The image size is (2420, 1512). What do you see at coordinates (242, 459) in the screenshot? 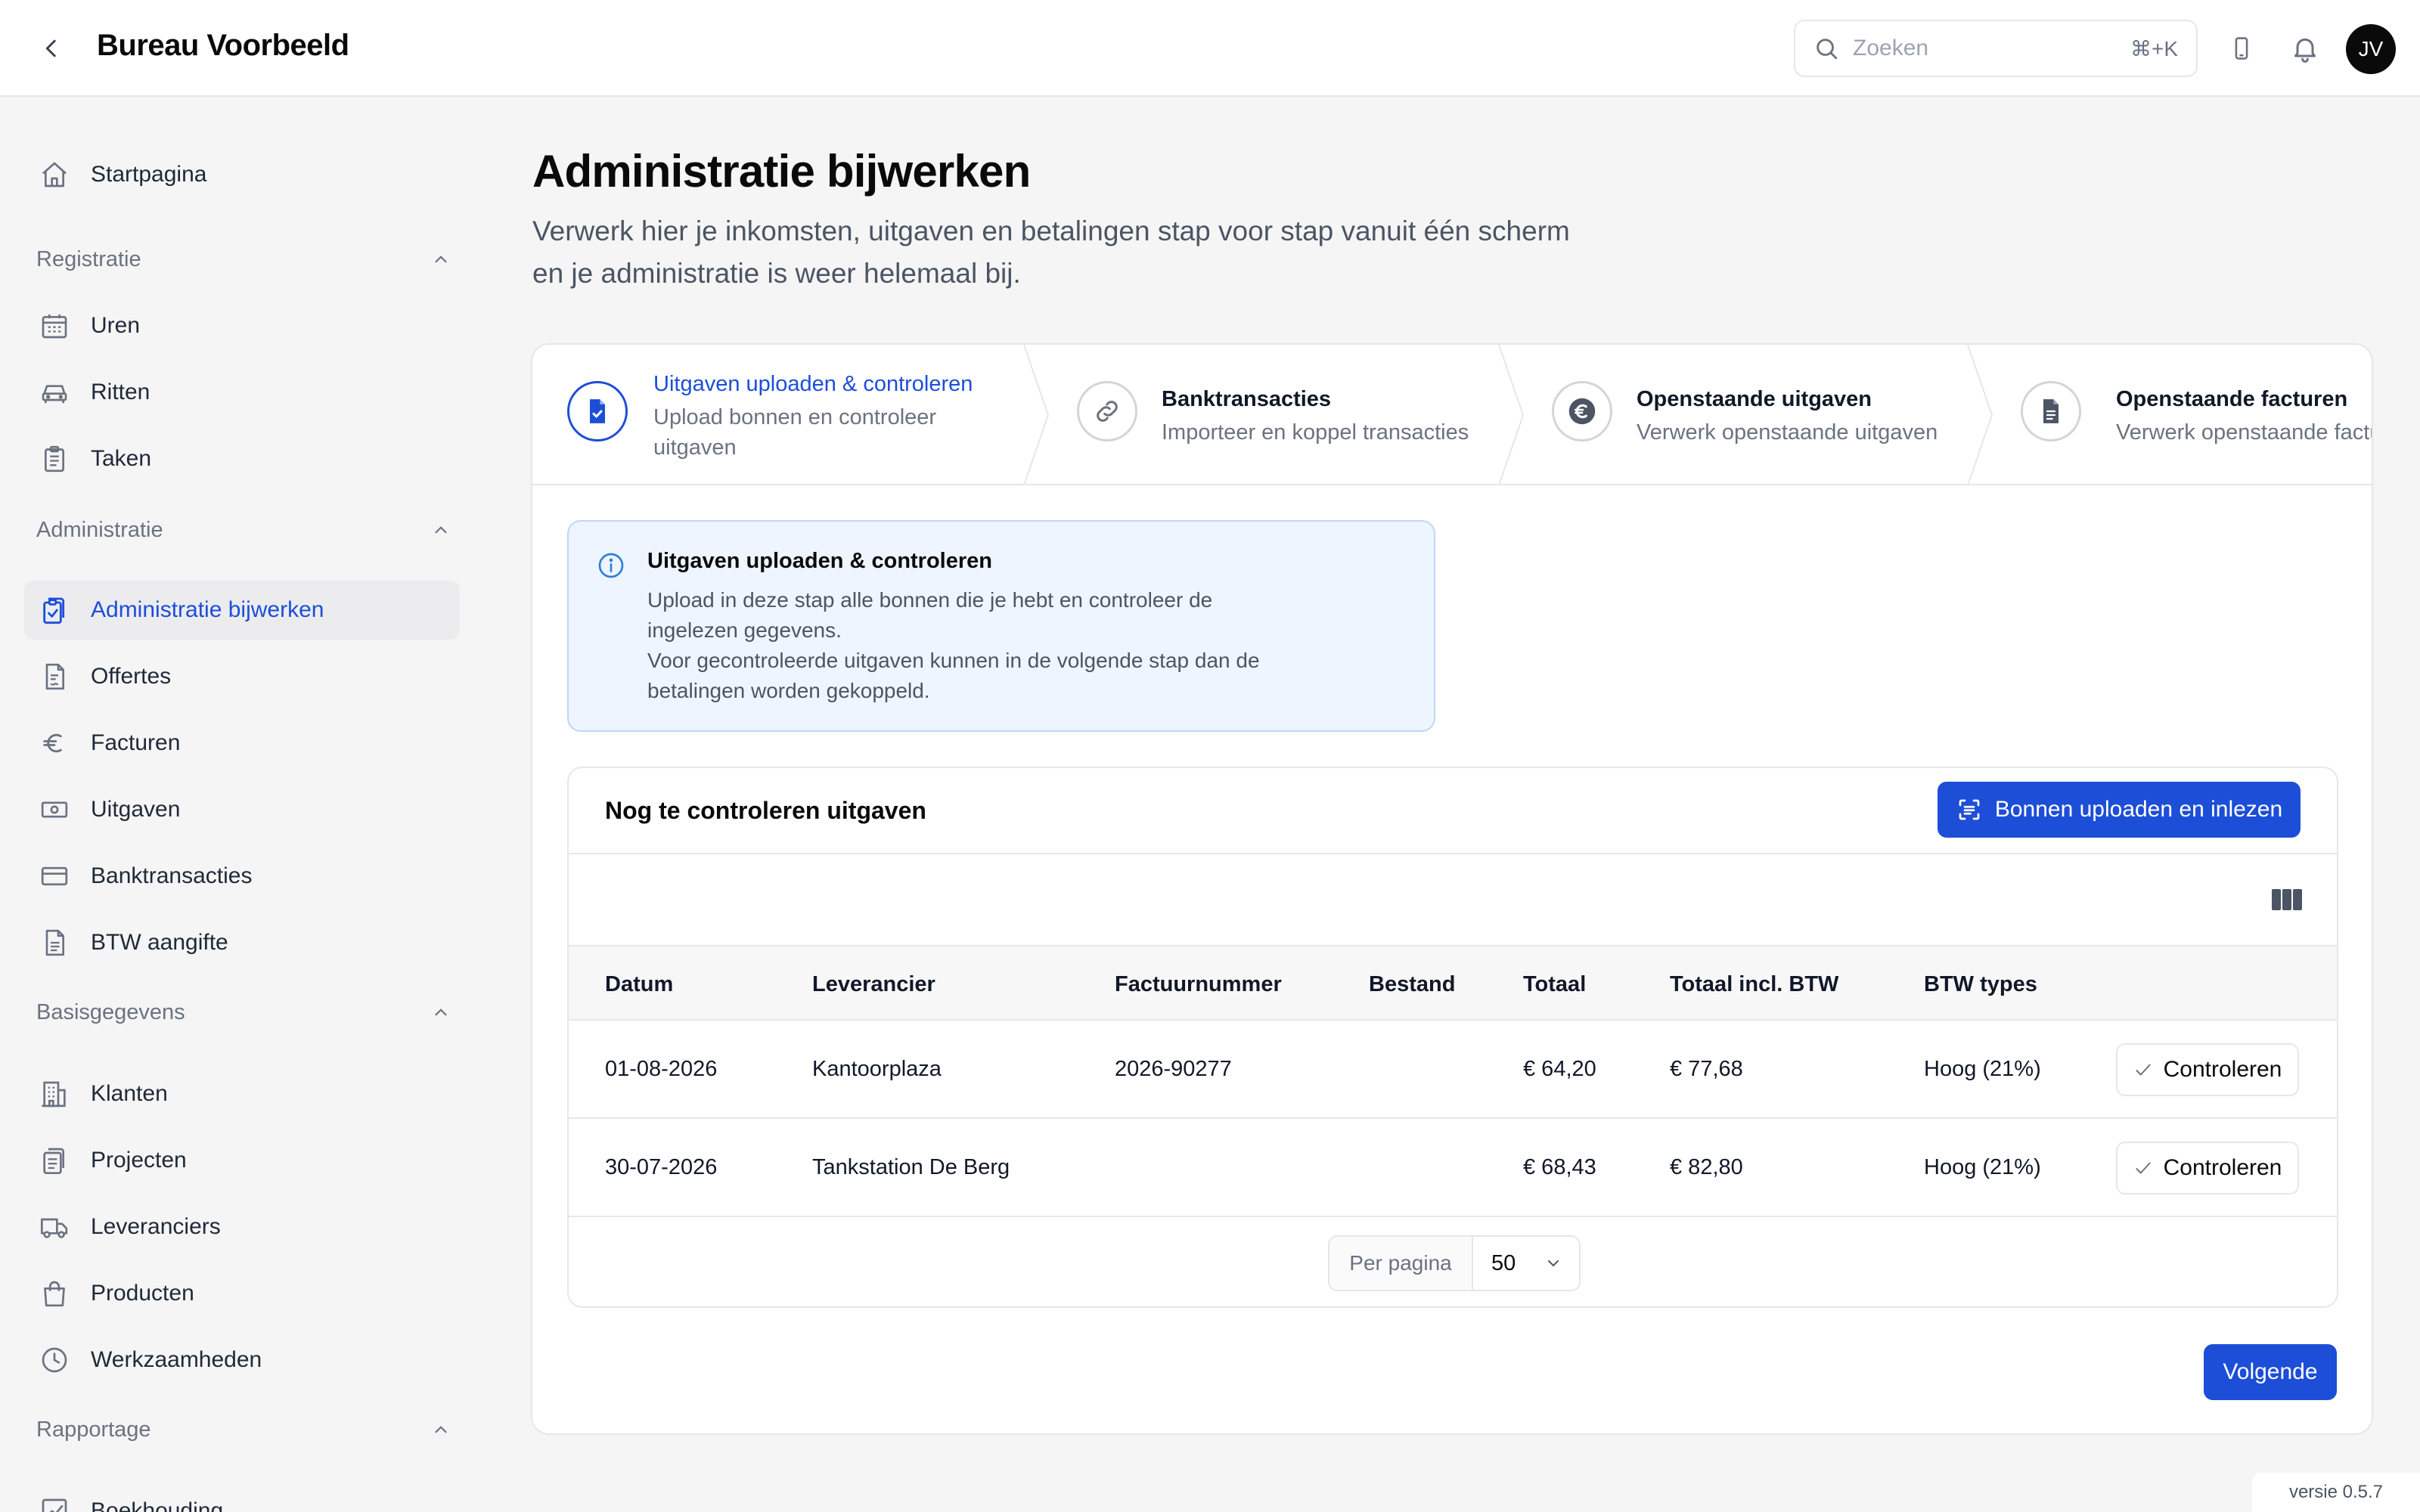
I see `sidebar-item-taken: Taken` at bounding box center [242, 459].